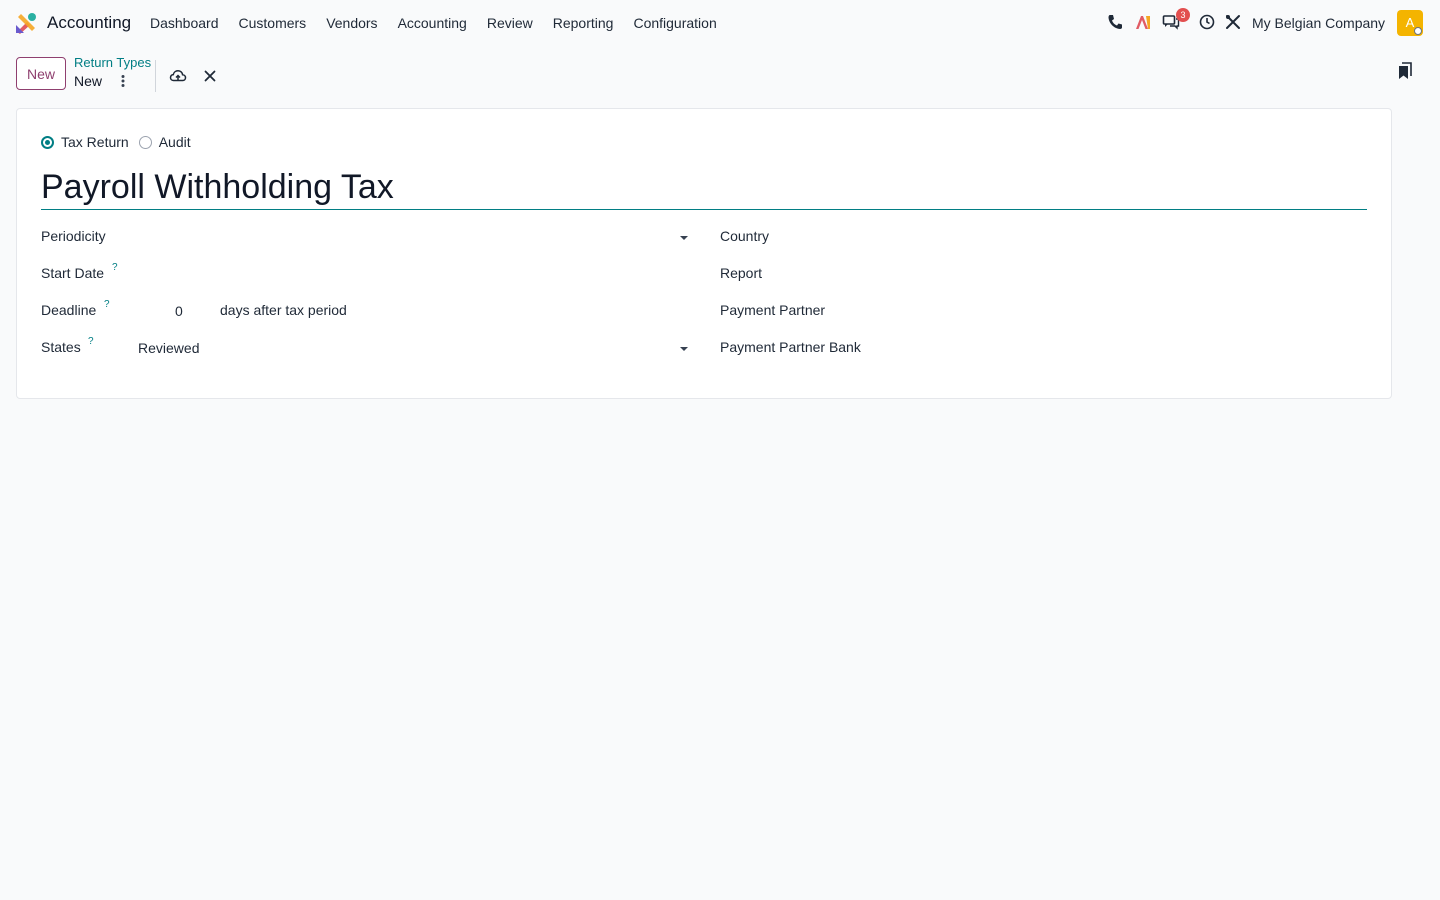 The width and height of the screenshot is (1440, 900). What do you see at coordinates (41, 73) in the screenshot?
I see `new-button: New` at bounding box center [41, 73].